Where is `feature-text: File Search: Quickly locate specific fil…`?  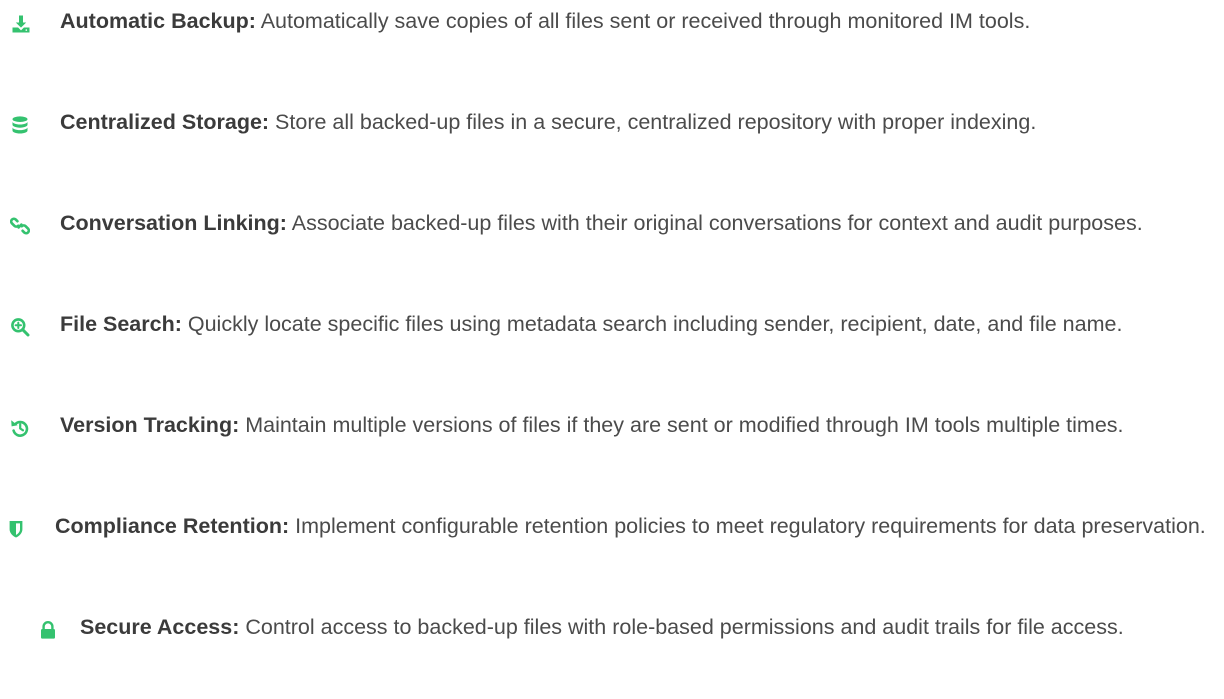 feature-text: File Search: Quickly locate specific fil… is located at coordinates (634, 324).